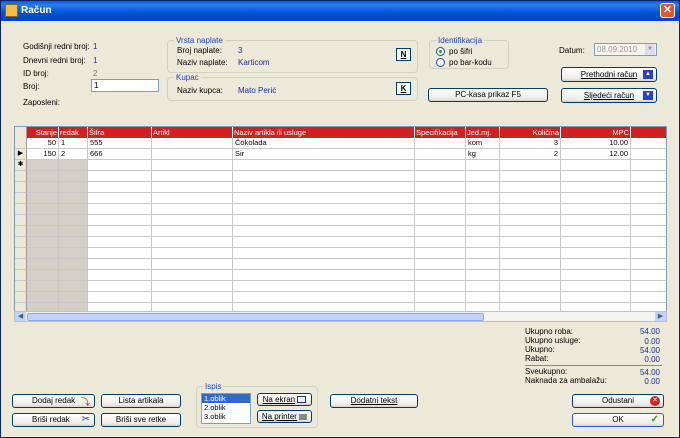  What do you see at coordinates (284, 399) in the screenshot?
I see `na-ekran-button: Na ekran` at bounding box center [284, 399].